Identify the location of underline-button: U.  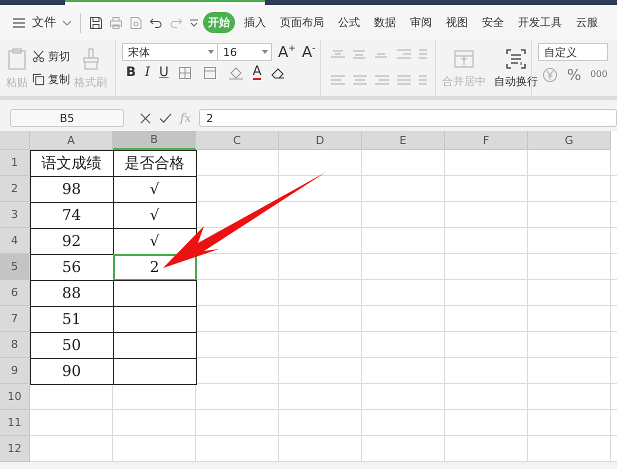
(164, 72).